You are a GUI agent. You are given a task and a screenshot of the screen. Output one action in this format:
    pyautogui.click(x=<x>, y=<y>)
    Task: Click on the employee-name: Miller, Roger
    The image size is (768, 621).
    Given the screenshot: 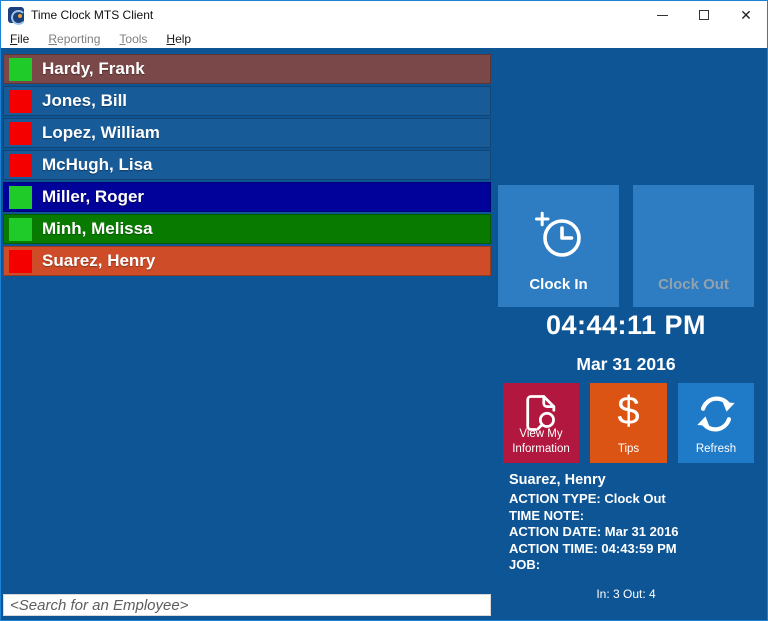 What is the action you would take?
    pyautogui.click(x=93, y=196)
    